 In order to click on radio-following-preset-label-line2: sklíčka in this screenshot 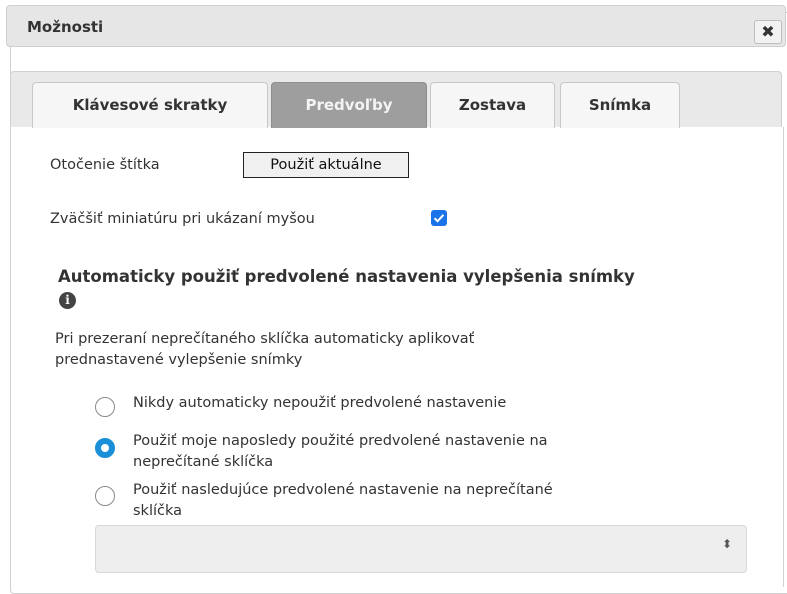, I will do `click(158, 511)`.